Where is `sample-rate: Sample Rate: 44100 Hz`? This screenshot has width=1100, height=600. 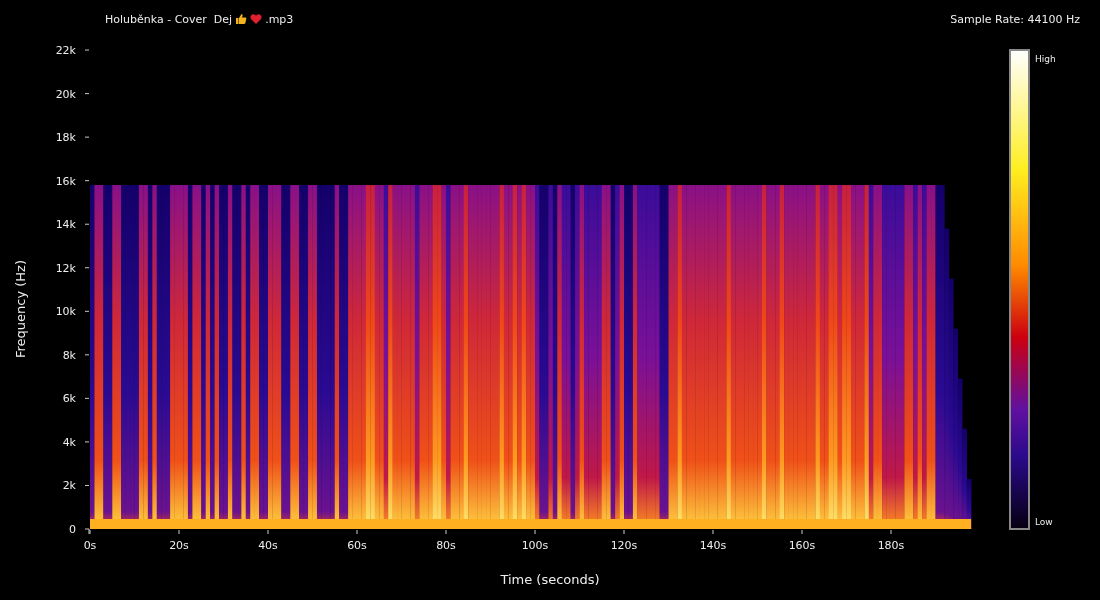 sample-rate: Sample Rate: 44100 Hz is located at coordinates (1015, 19).